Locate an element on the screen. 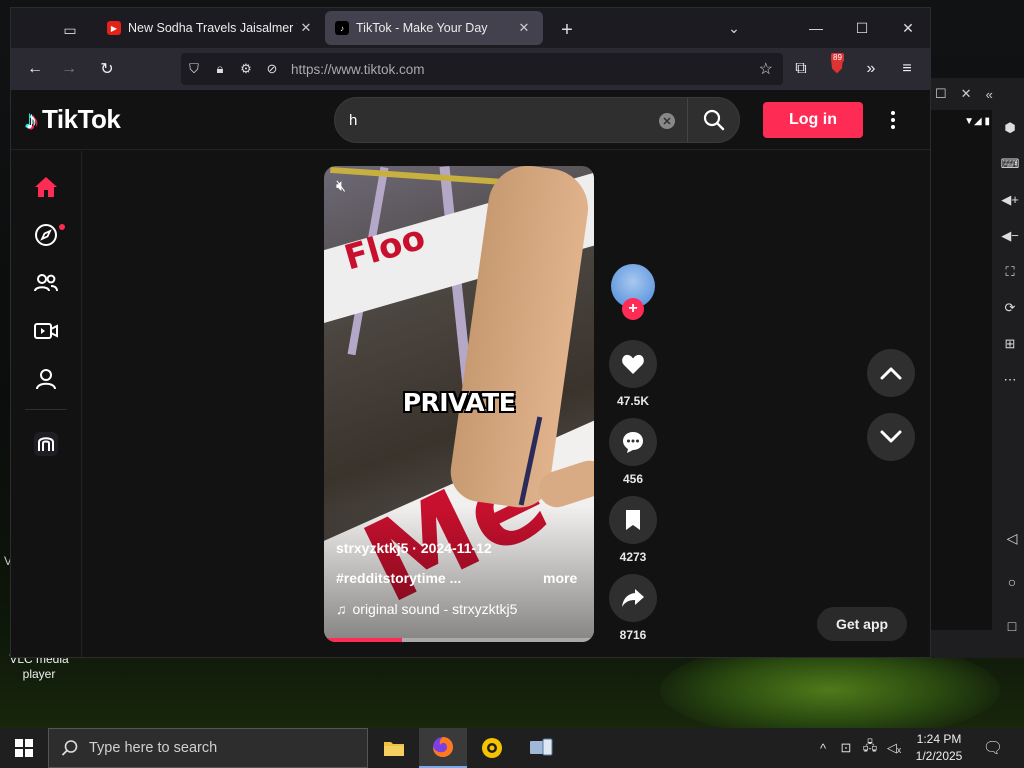 This screenshot has width=1024, height=768. home-icon is located at coordinates (46, 187).